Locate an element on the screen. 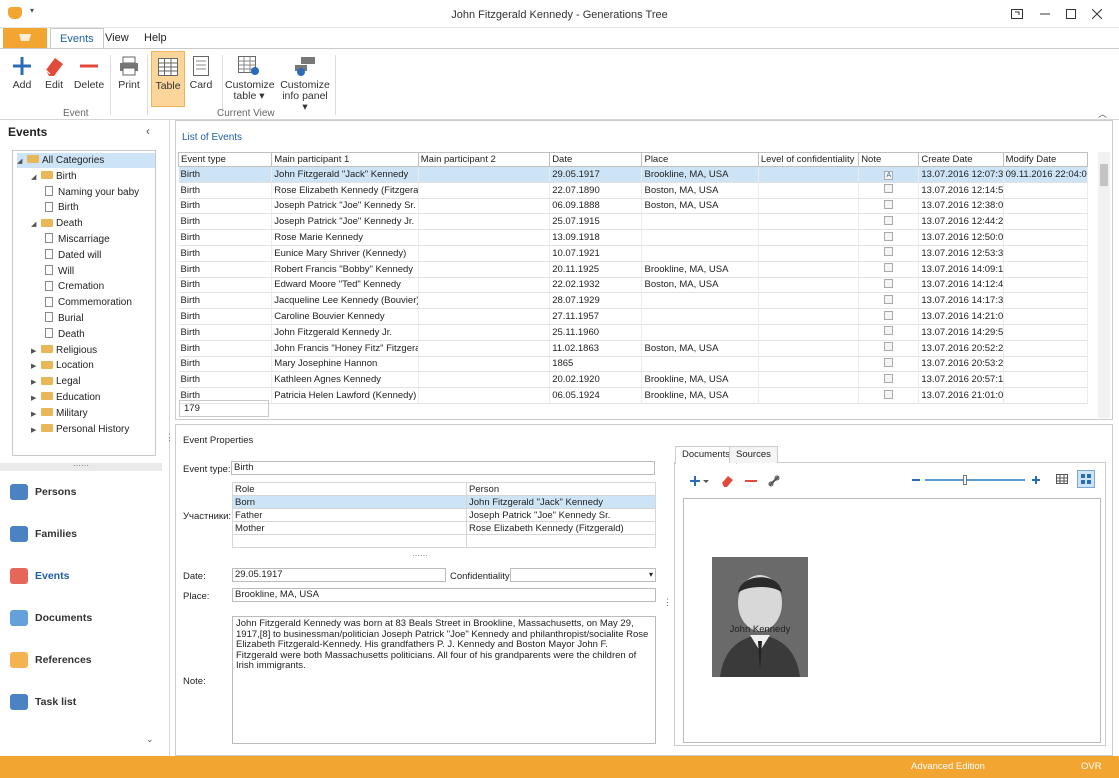 Image resolution: width=1119 pixels, height=778 pixels. tree-node: Will is located at coordinates (59, 271).